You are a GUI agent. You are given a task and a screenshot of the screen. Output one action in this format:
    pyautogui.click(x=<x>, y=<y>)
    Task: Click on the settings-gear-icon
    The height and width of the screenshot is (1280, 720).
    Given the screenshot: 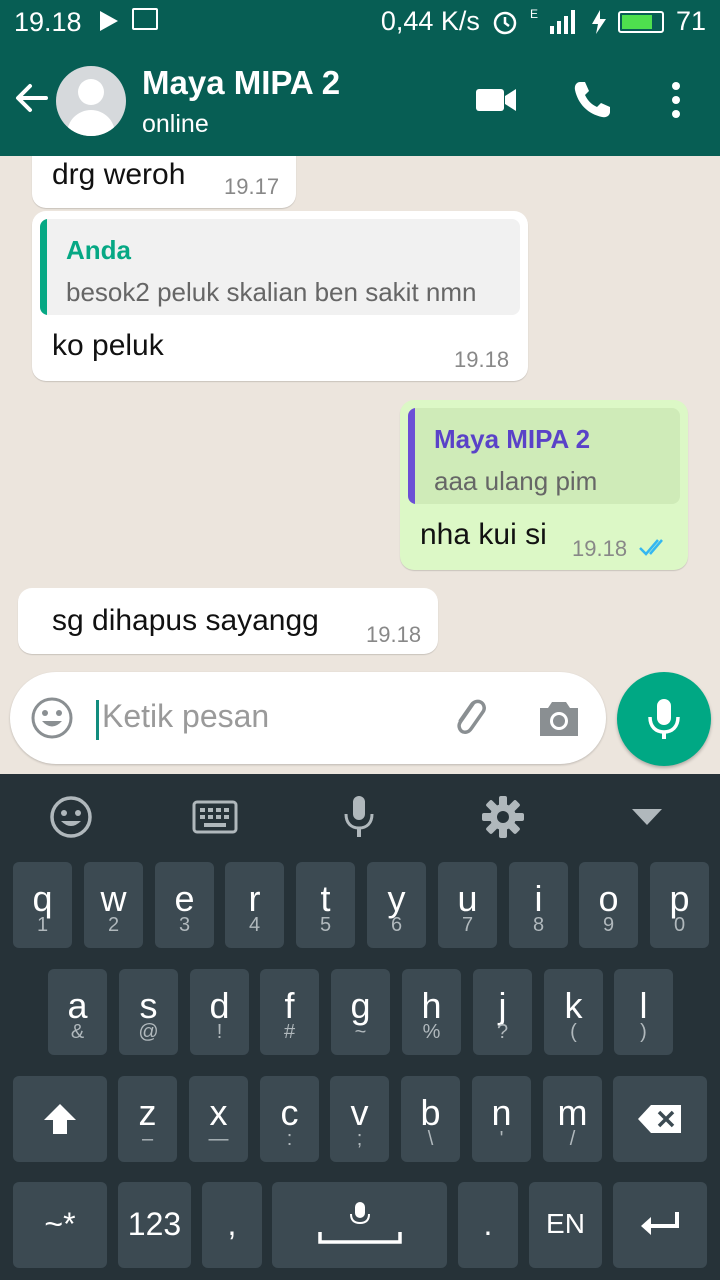 What is the action you would take?
    pyautogui.click(x=503, y=817)
    